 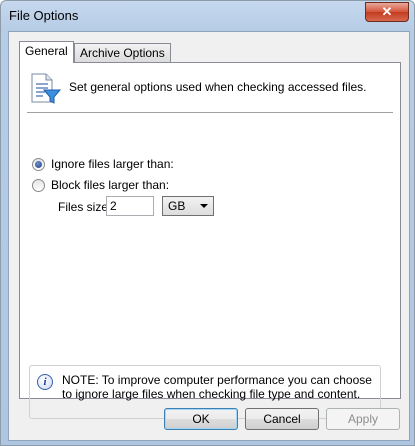 What do you see at coordinates (207, 16) in the screenshot?
I see `title-bar: File Options ✕` at bounding box center [207, 16].